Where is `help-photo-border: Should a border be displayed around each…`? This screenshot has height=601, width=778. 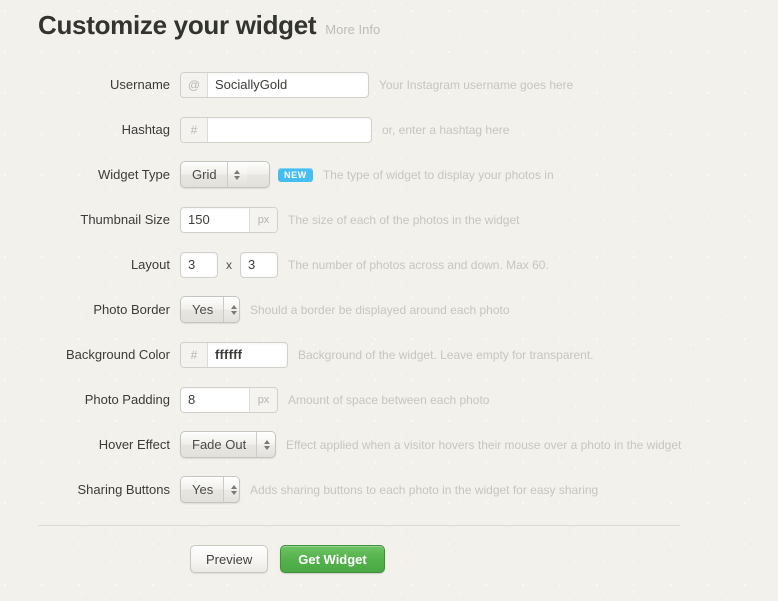
help-photo-border: Should a border be displayed around each… is located at coordinates (380, 309).